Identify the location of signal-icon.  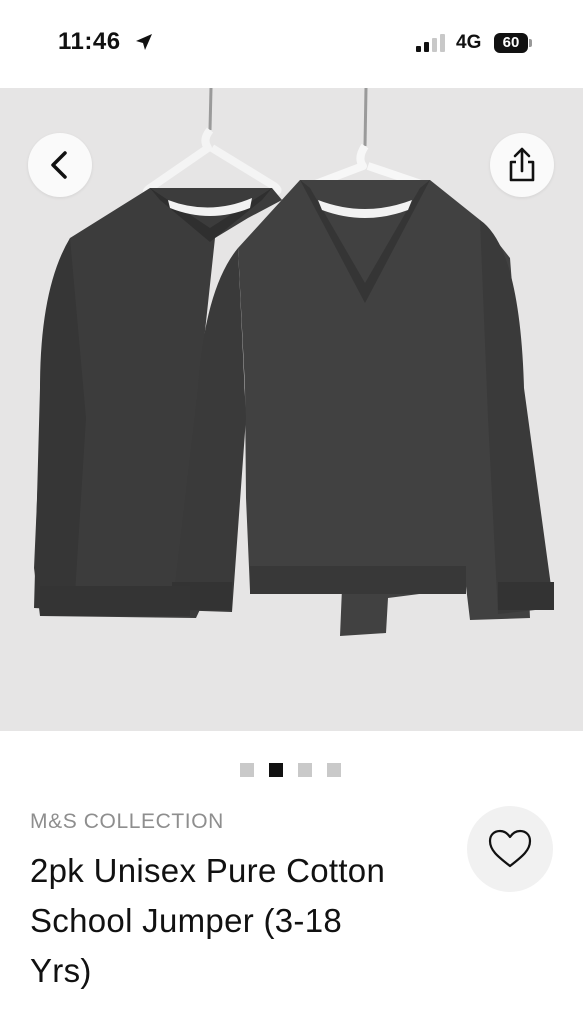
(430, 43).